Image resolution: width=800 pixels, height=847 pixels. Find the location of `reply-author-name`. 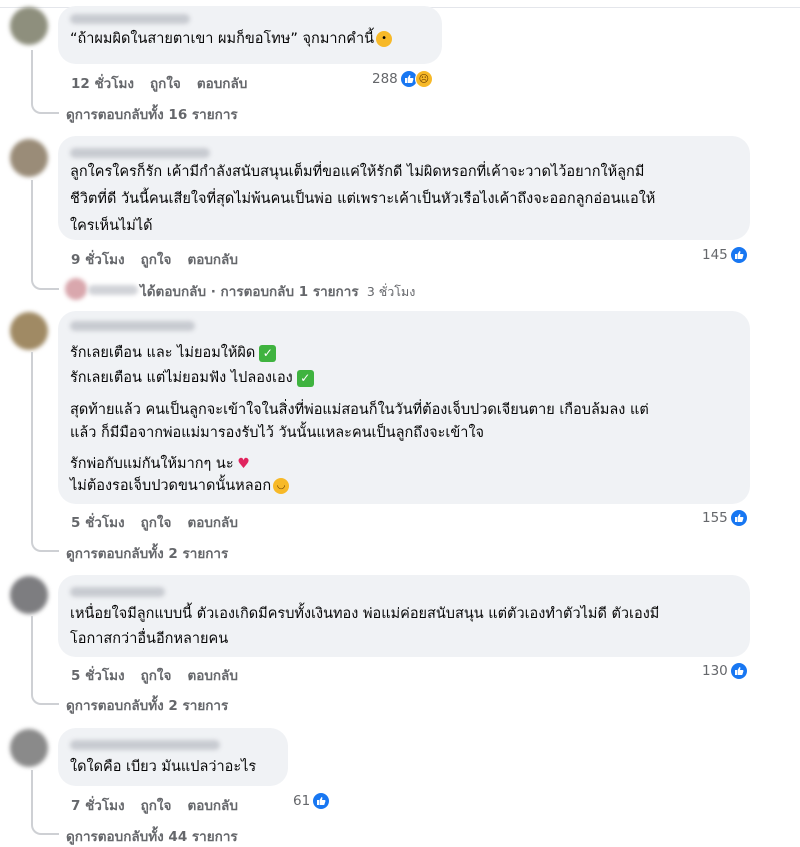

reply-author-name is located at coordinates (113, 290).